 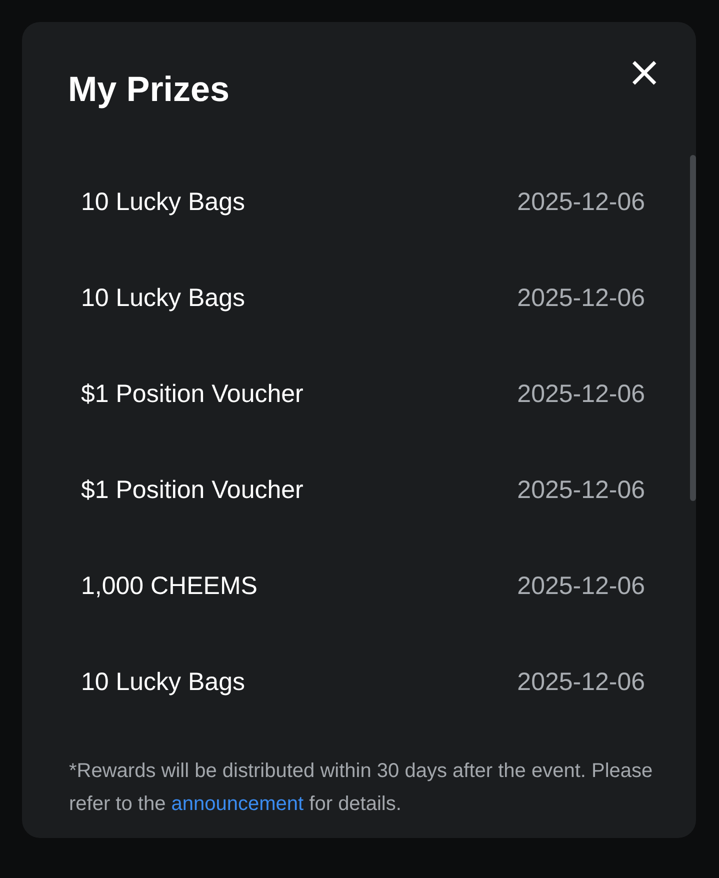 What do you see at coordinates (149, 90) in the screenshot?
I see `dialog-title: My Prizes` at bounding box center [149, 90].